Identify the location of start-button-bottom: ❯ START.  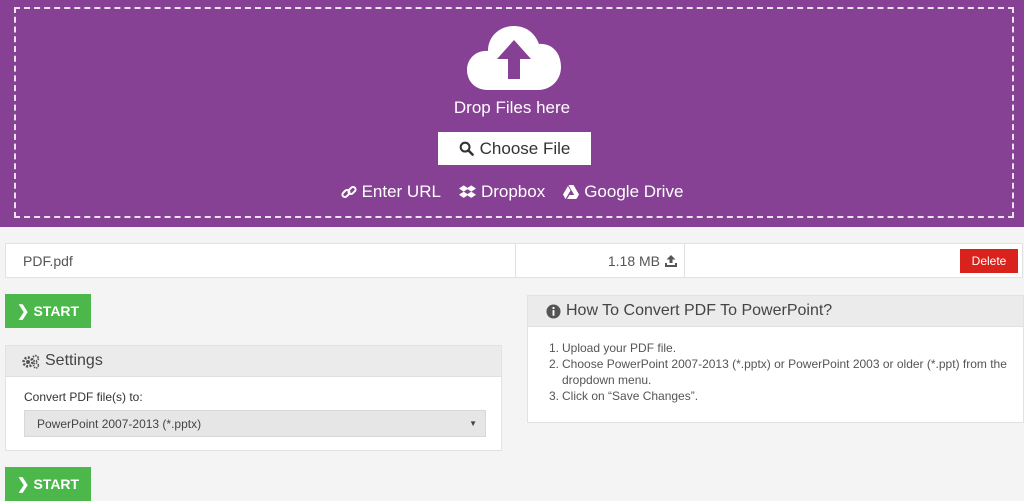
(48, 484).